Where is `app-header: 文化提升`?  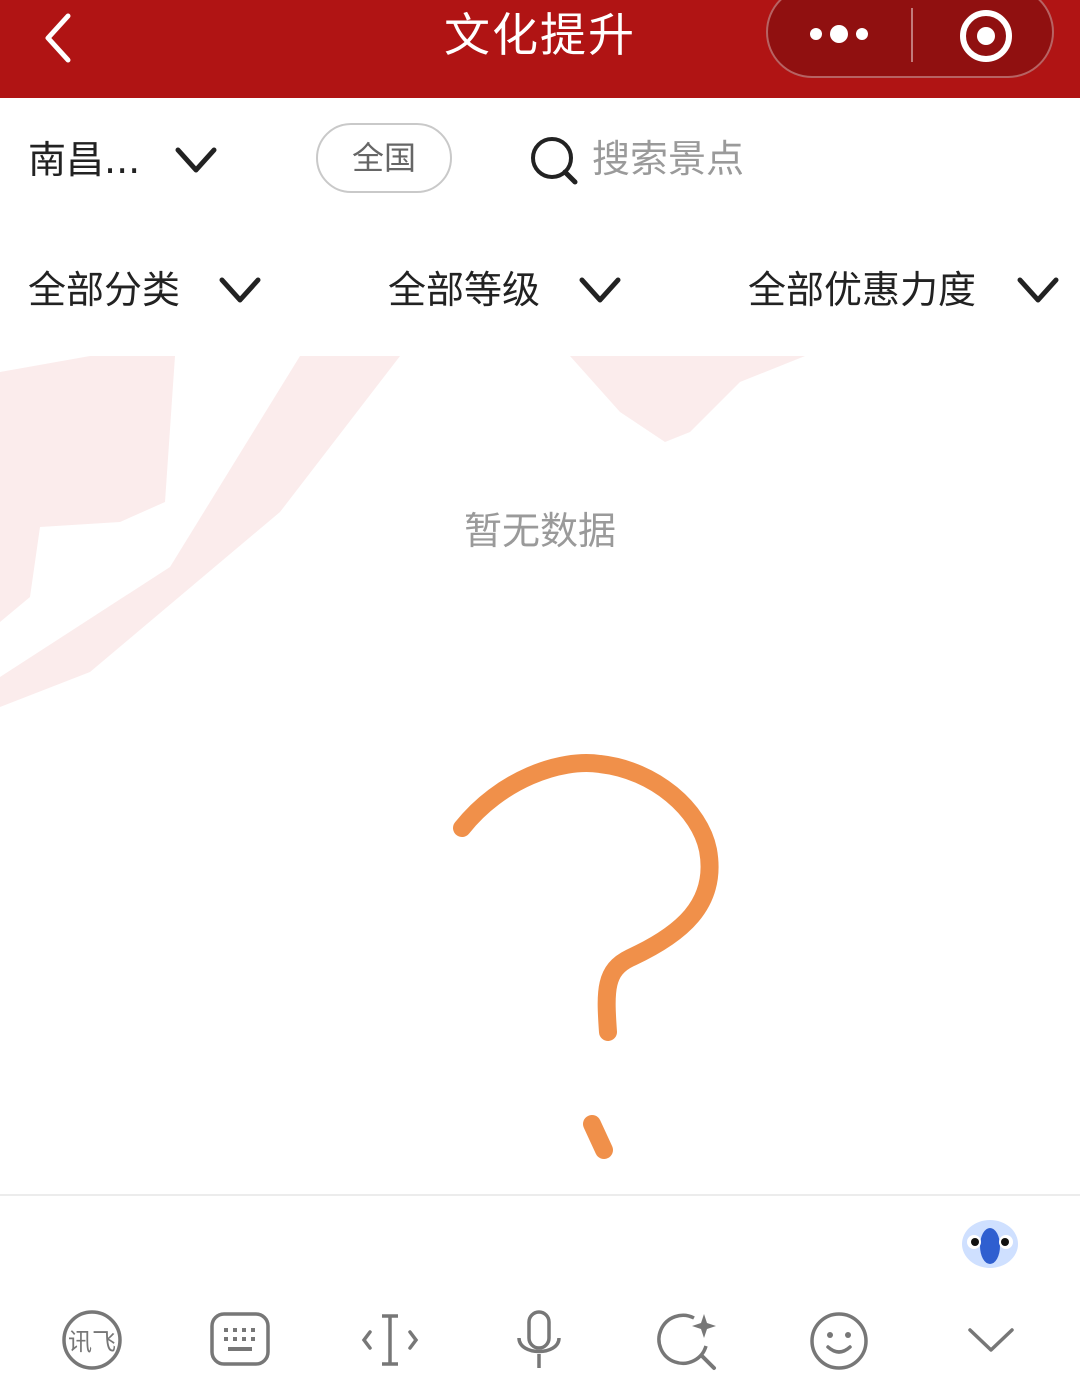
app-header: 文化提升 is located at coordinates (540, 49).